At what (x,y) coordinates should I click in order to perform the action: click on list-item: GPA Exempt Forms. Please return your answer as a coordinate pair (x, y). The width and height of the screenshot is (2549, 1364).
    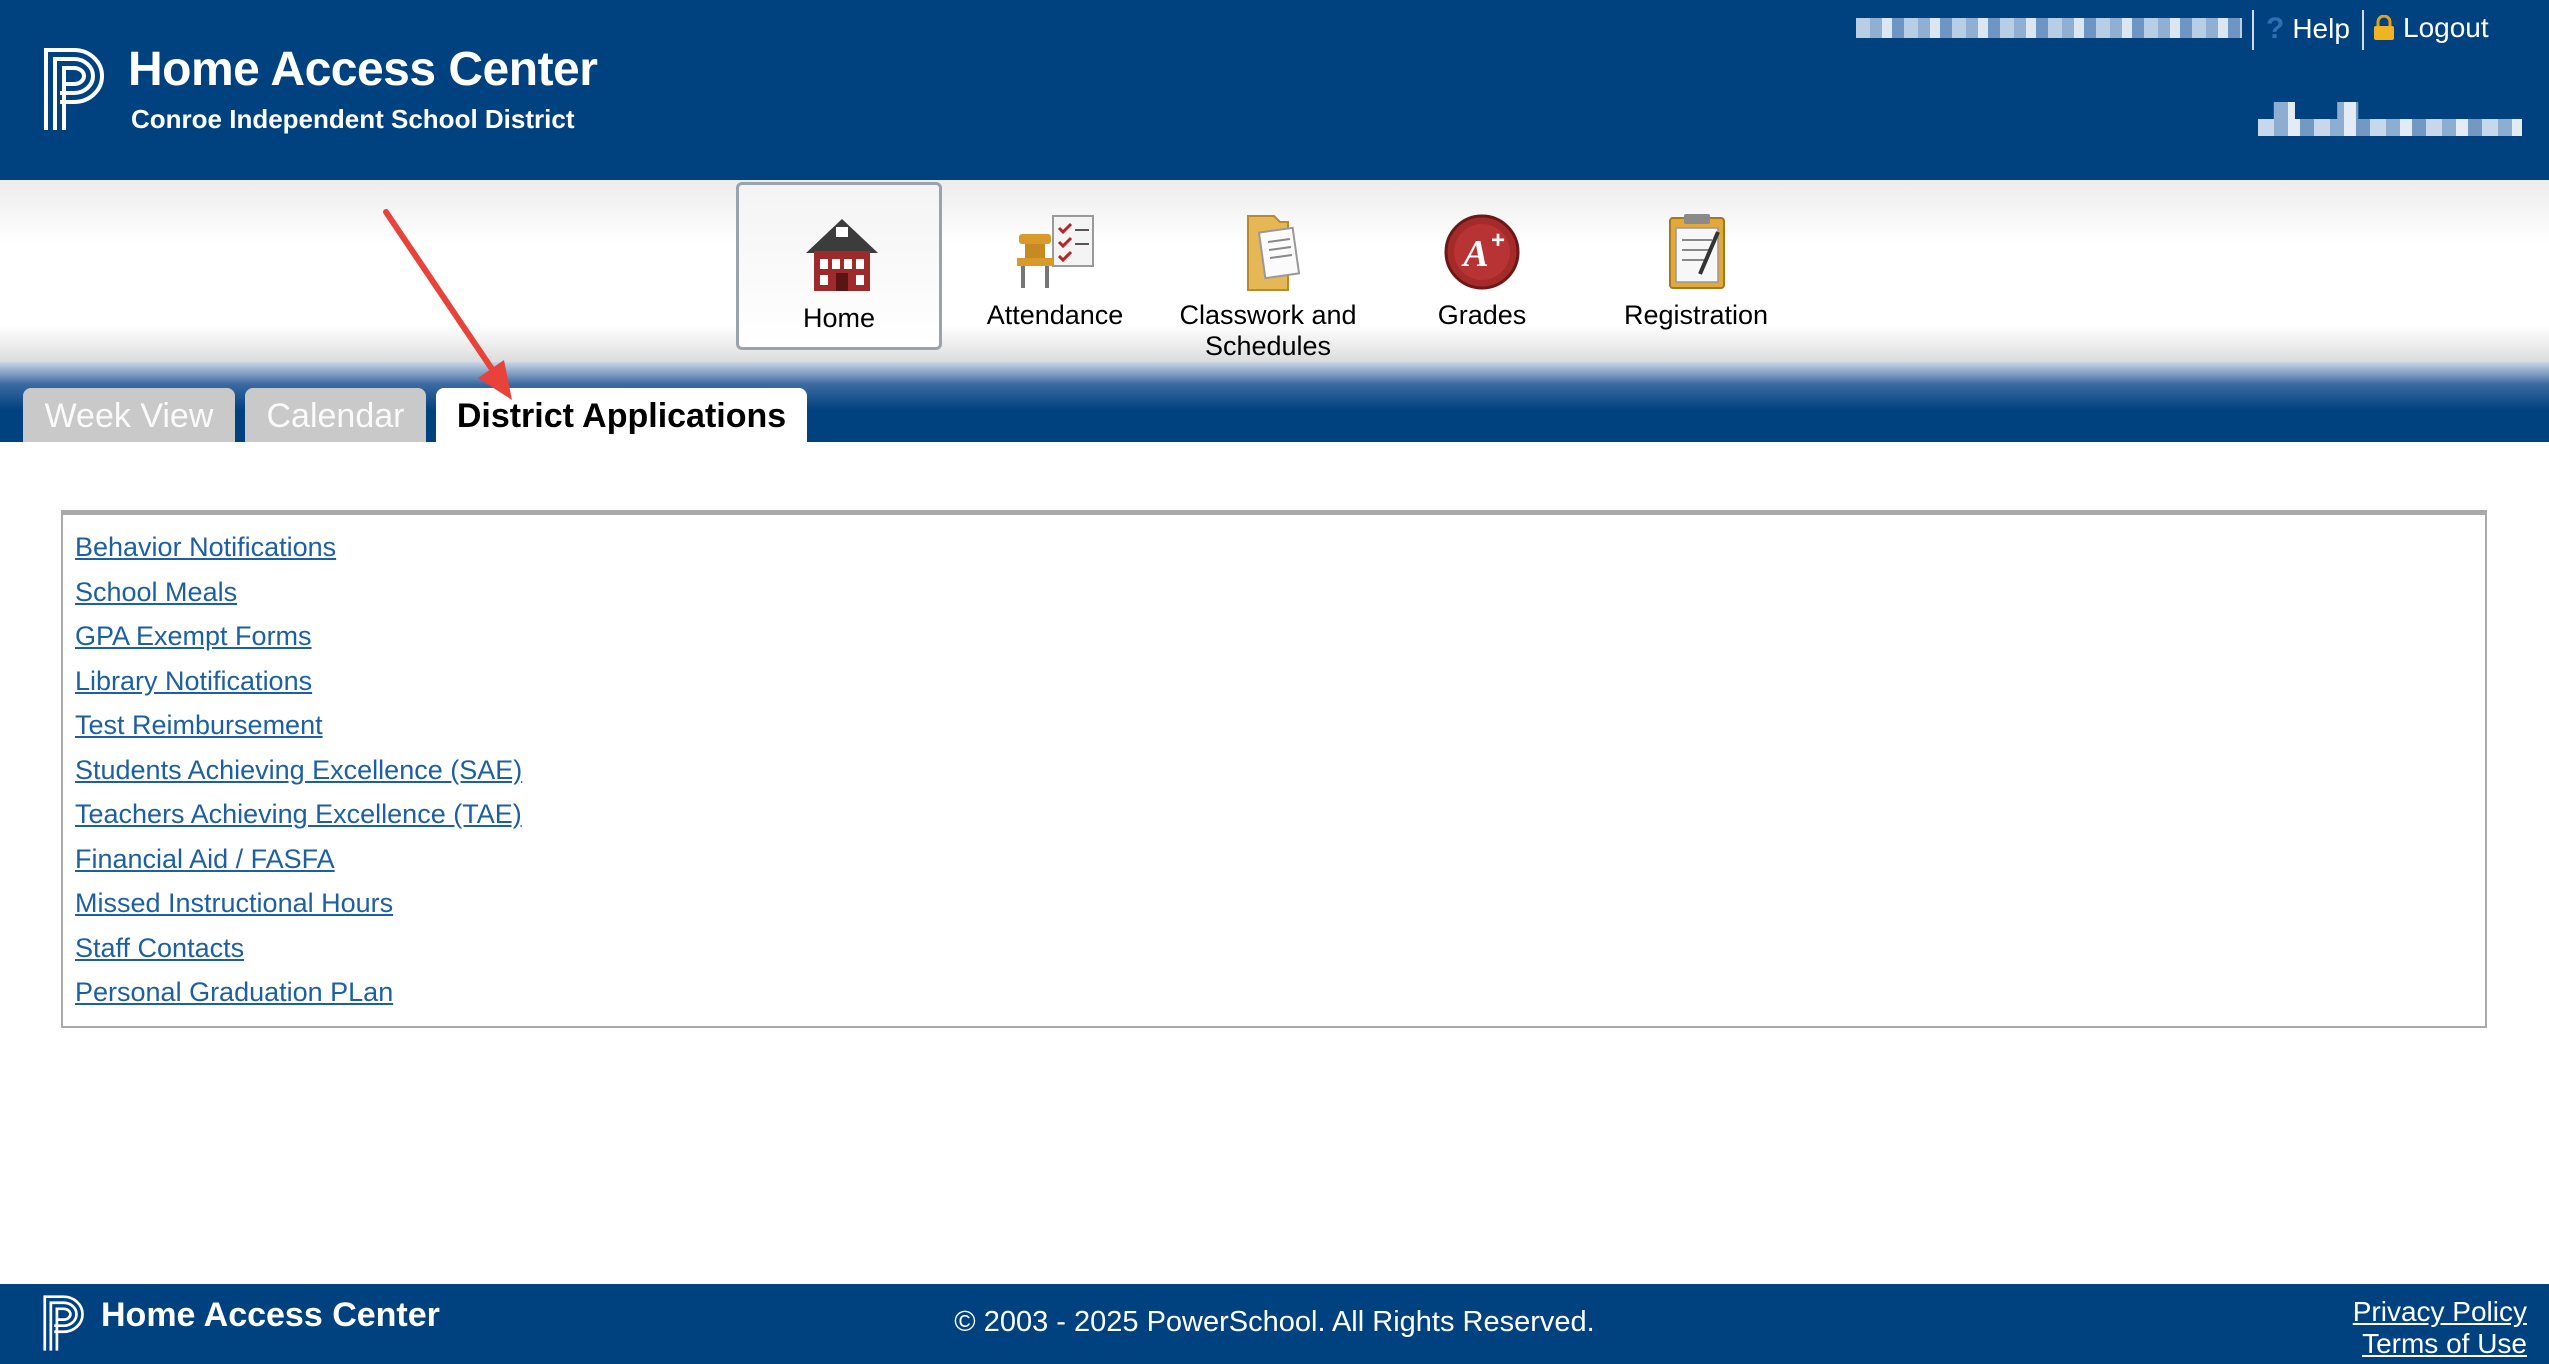
    Looking at the image, I should click on (298, 640).